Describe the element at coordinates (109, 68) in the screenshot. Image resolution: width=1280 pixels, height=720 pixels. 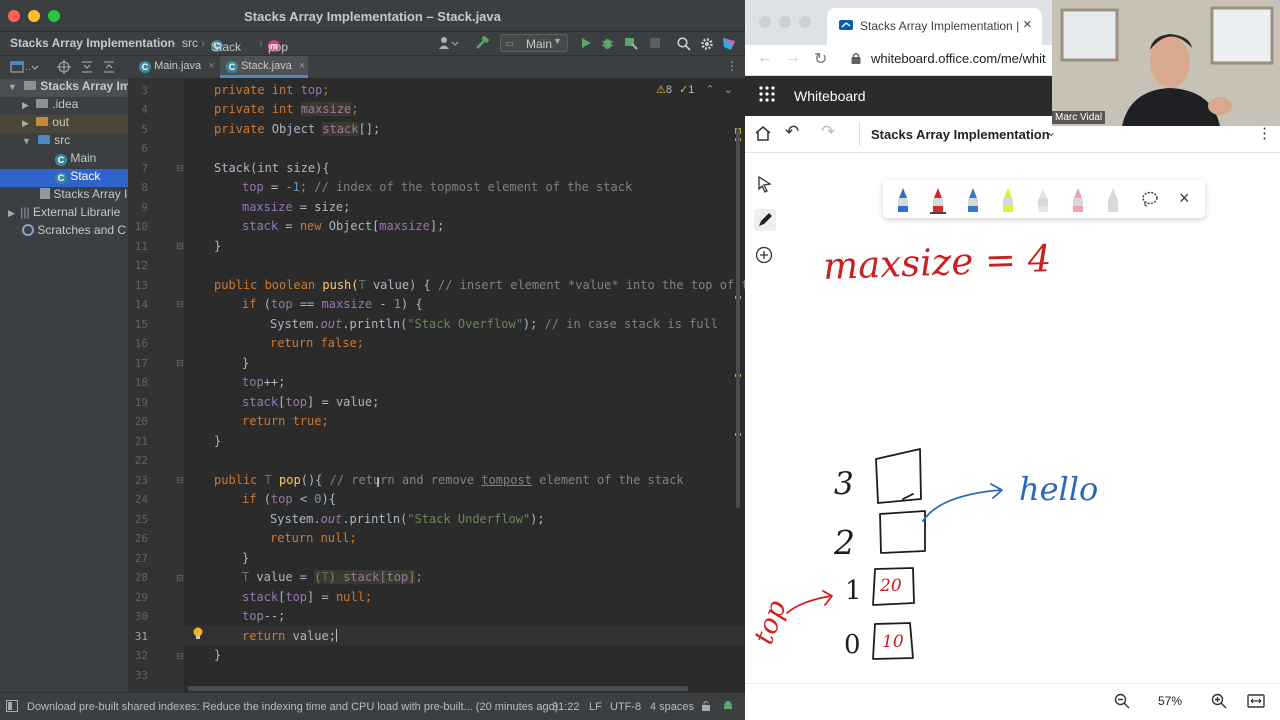
I see `expand-all-icon` at that location.